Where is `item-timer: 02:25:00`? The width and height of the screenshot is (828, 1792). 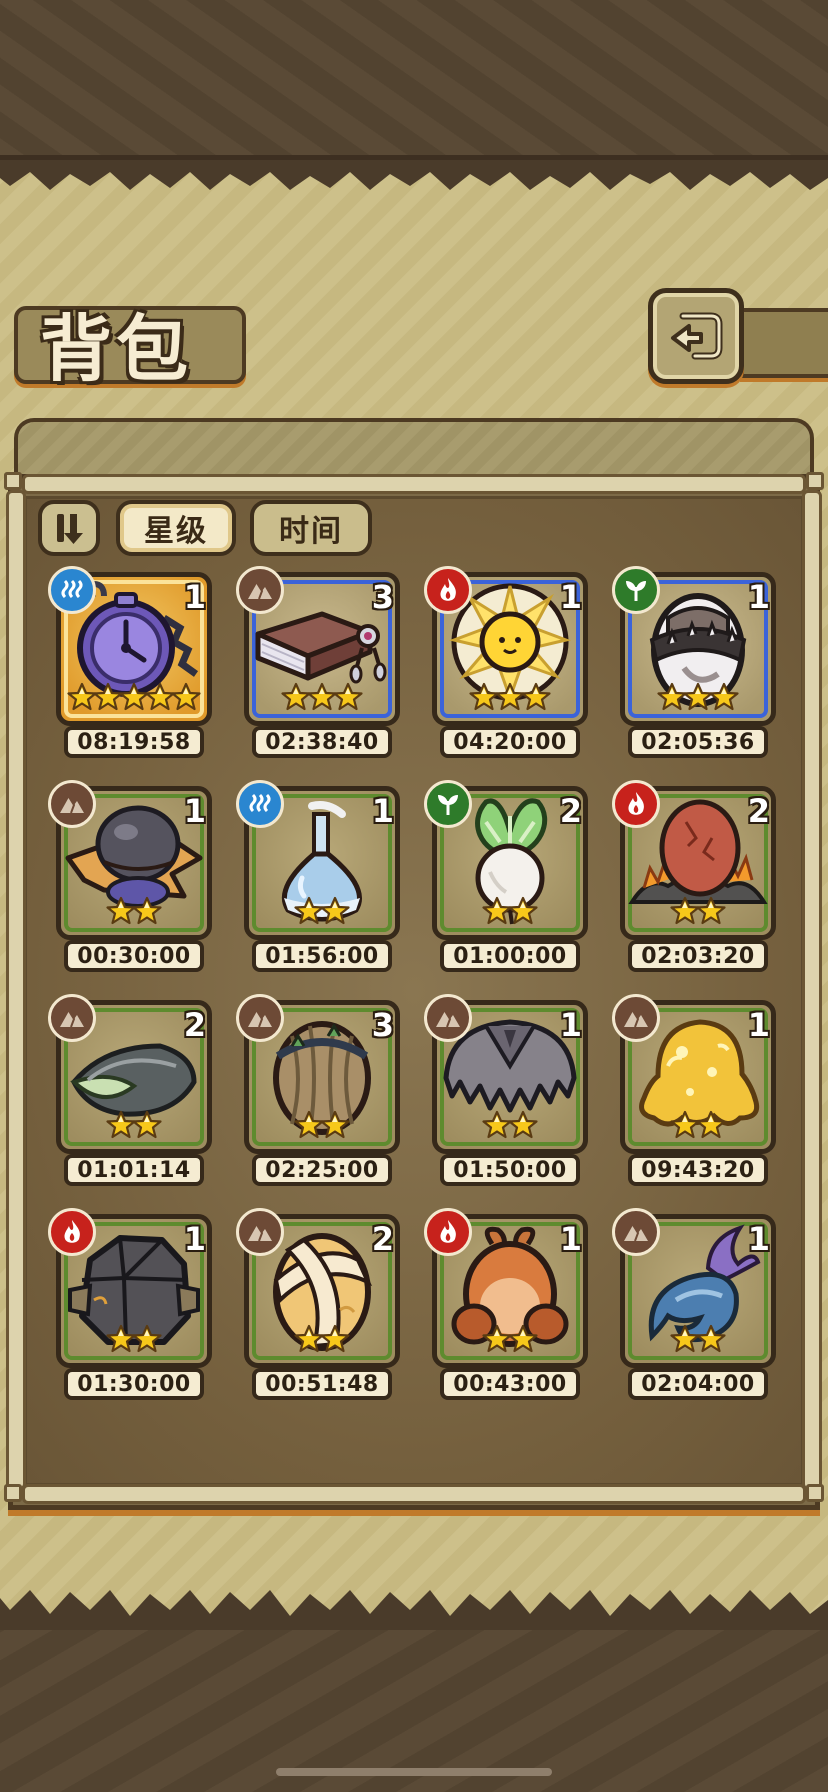
item-timer: 02:25:00 is located at coordinates (322, 1170).